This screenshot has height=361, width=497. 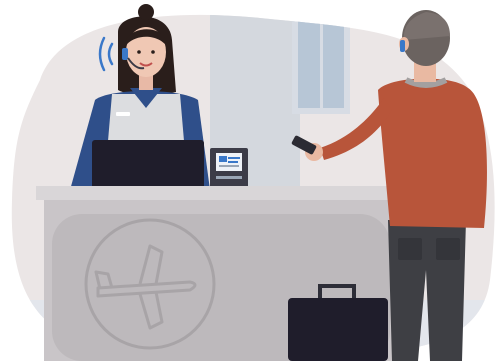 What do you see at coordinates (125, 54) in the screenshot?
I see `agent-headset-icon` at bounding box center [125, 54].